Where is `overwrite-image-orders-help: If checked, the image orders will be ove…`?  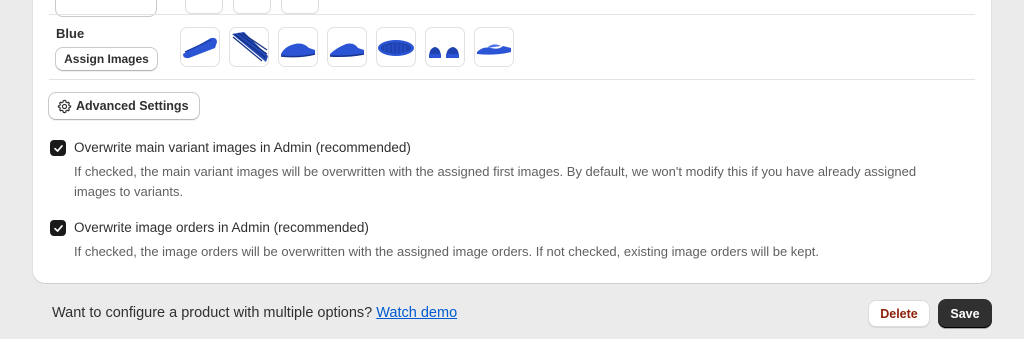 overwrite-image-orders-help: If checked, the image orders will be ove… is located at coordinates (446, 251).